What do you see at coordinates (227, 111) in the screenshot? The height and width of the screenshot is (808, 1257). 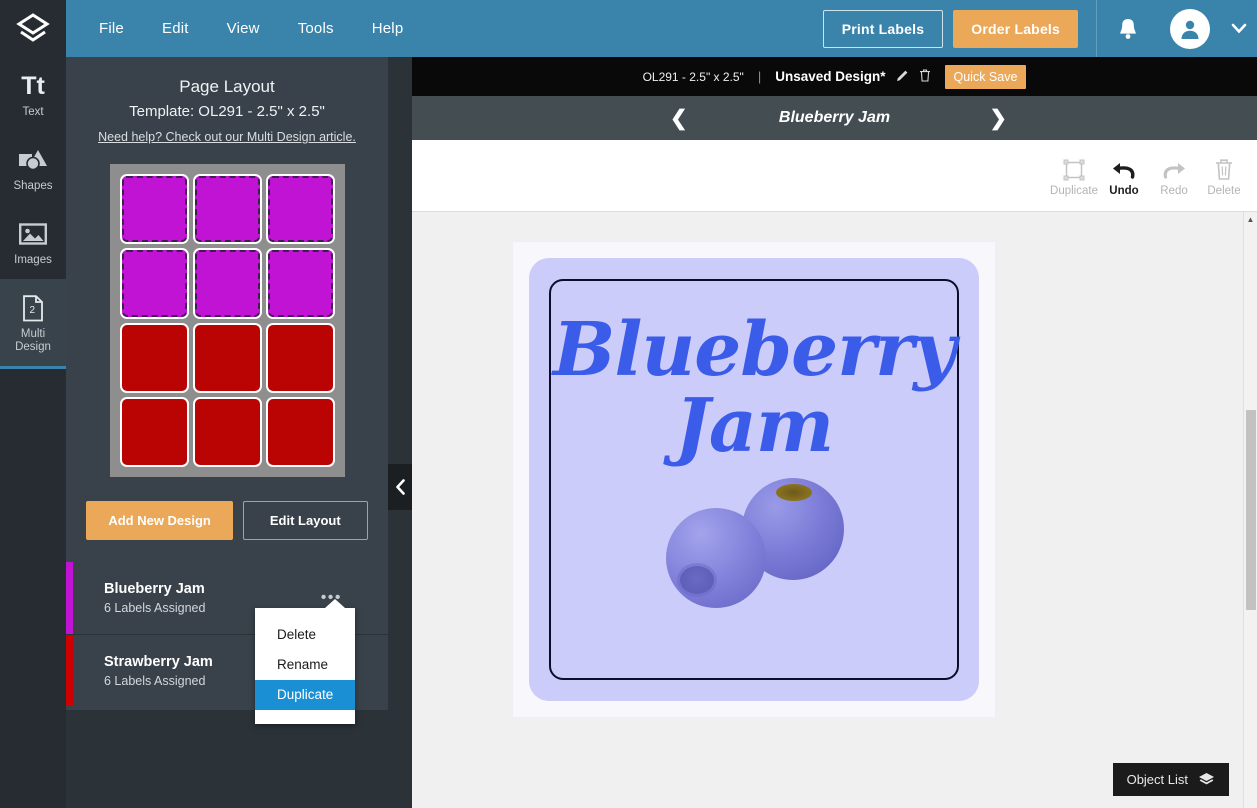 I see `template-subtitle: Template: OL291 - 2.5" x 2.5"` at bounding box center [227, 111].